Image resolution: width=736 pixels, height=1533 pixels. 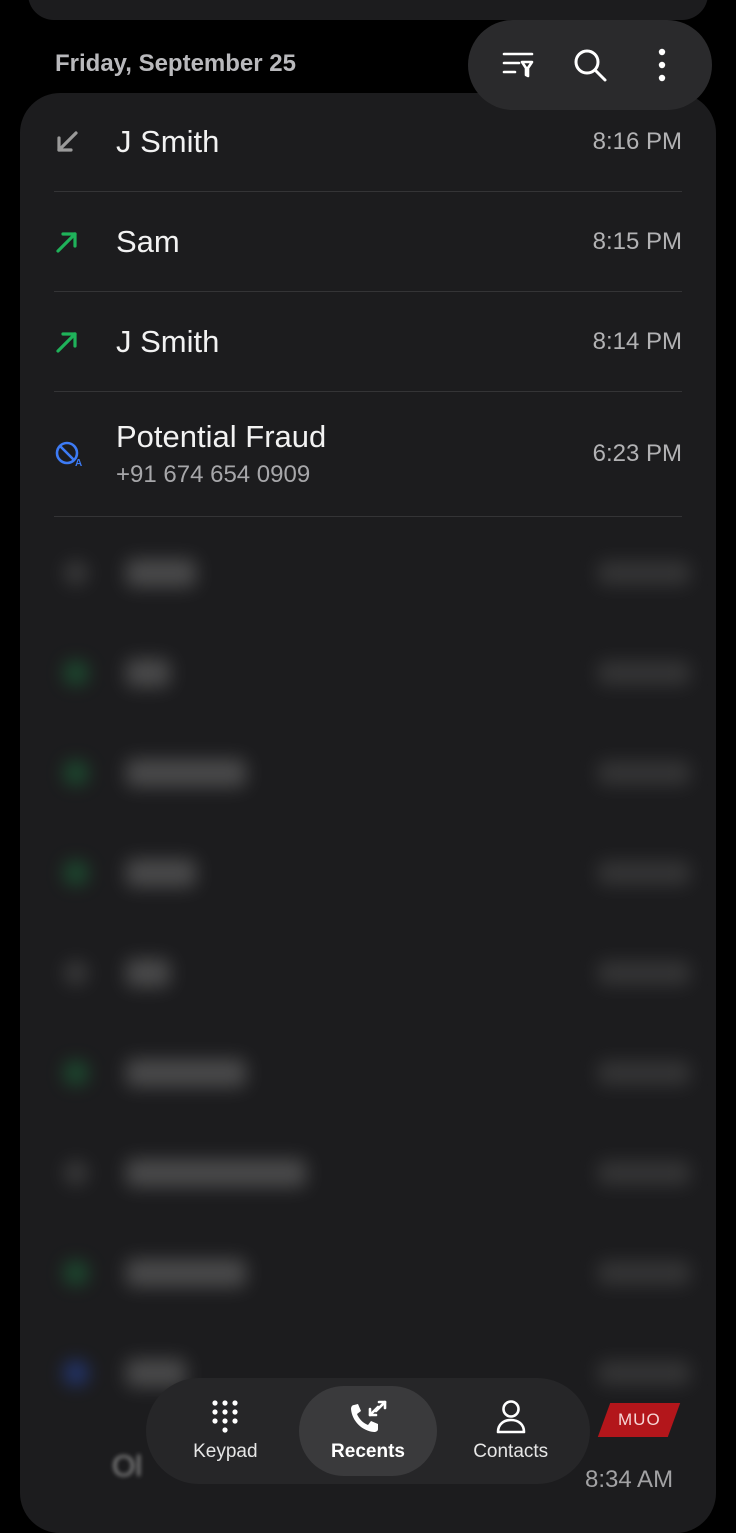 I want to click on call-log-row: J Smith 8:14 PM, so click(x=368, y=342).